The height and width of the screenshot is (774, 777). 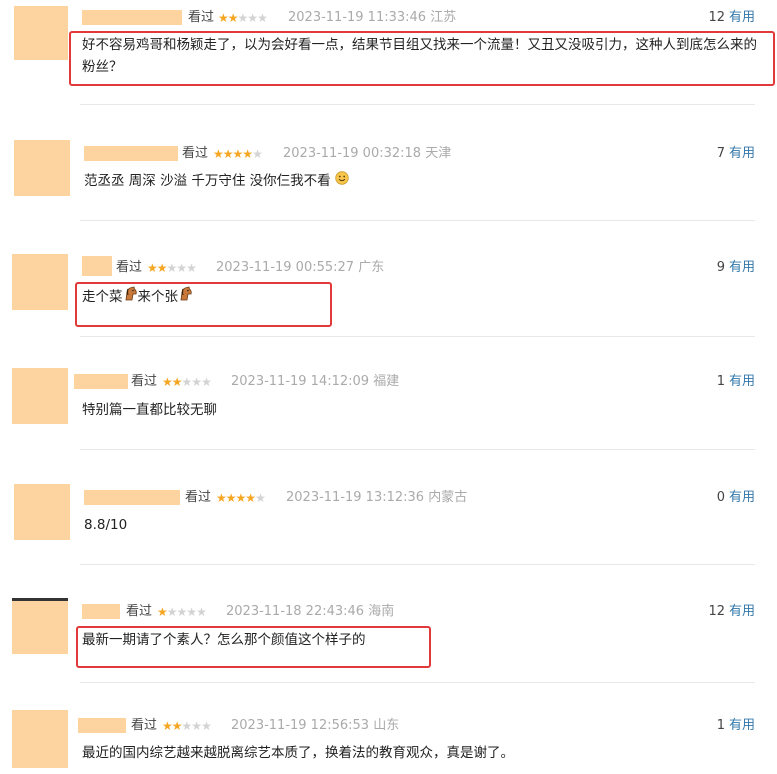 I want to click on vote-count: 0, so click(x=720, y=497).